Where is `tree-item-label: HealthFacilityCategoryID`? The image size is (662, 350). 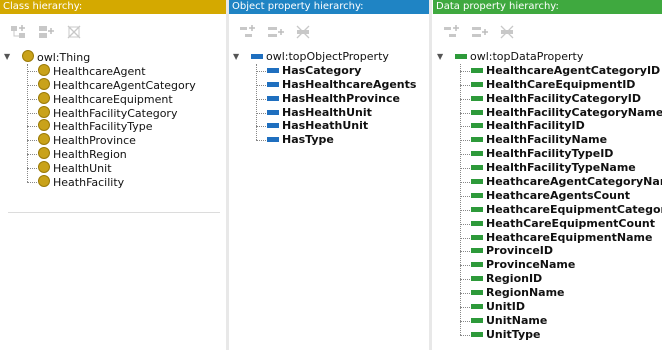
tree-item-label: HealthFacilityCategoryID is located at coordinates (563, 98).